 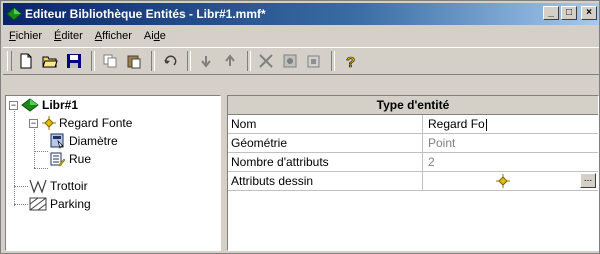 What do you see at coordinates (50, 61) in the screenshot?
I see `open-icon` at bounding box center [50, 61].